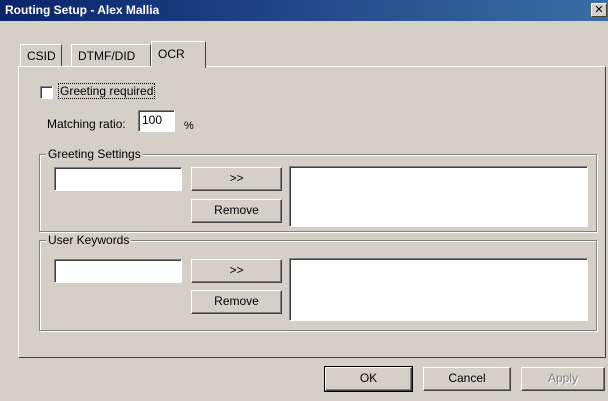 The height and width of the screenshot is (401, 608). What do you see at coordinates (236, 211) in the screenshot?
I see `greeting-remove-button: Remove` at bounding box center [236, 211].